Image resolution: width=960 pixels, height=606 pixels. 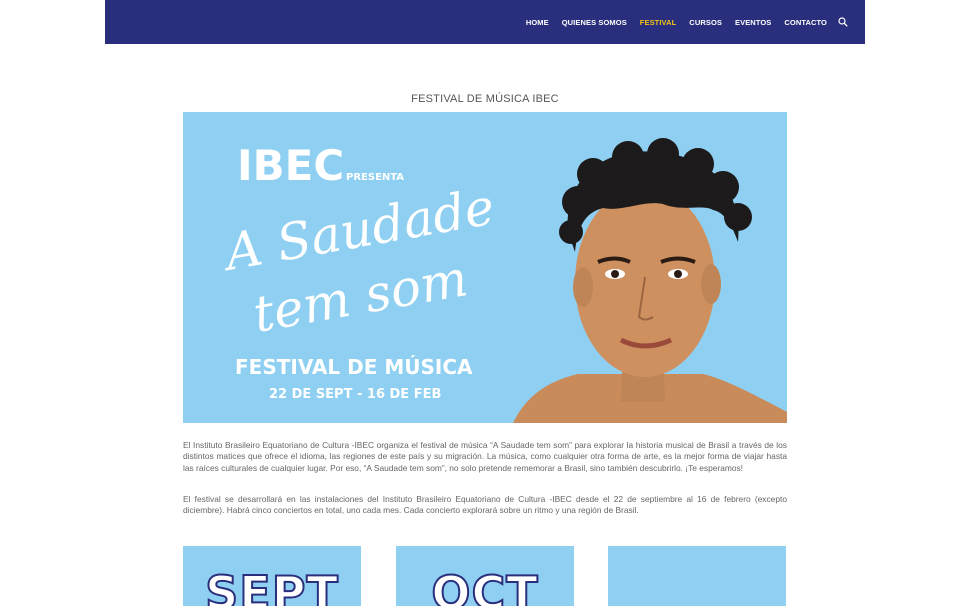 I want to click on nav-home: HOME, so click(x=537, y=22).